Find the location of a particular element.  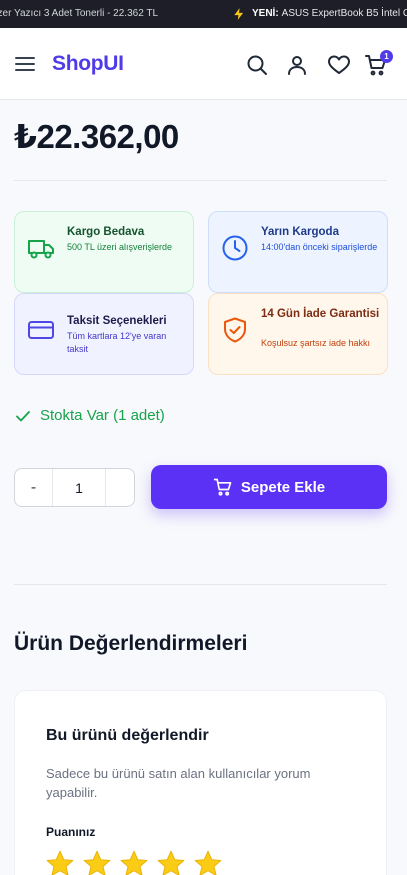

add-to-cart-button: Sepete Ekle is located at coordinates (269, 487).